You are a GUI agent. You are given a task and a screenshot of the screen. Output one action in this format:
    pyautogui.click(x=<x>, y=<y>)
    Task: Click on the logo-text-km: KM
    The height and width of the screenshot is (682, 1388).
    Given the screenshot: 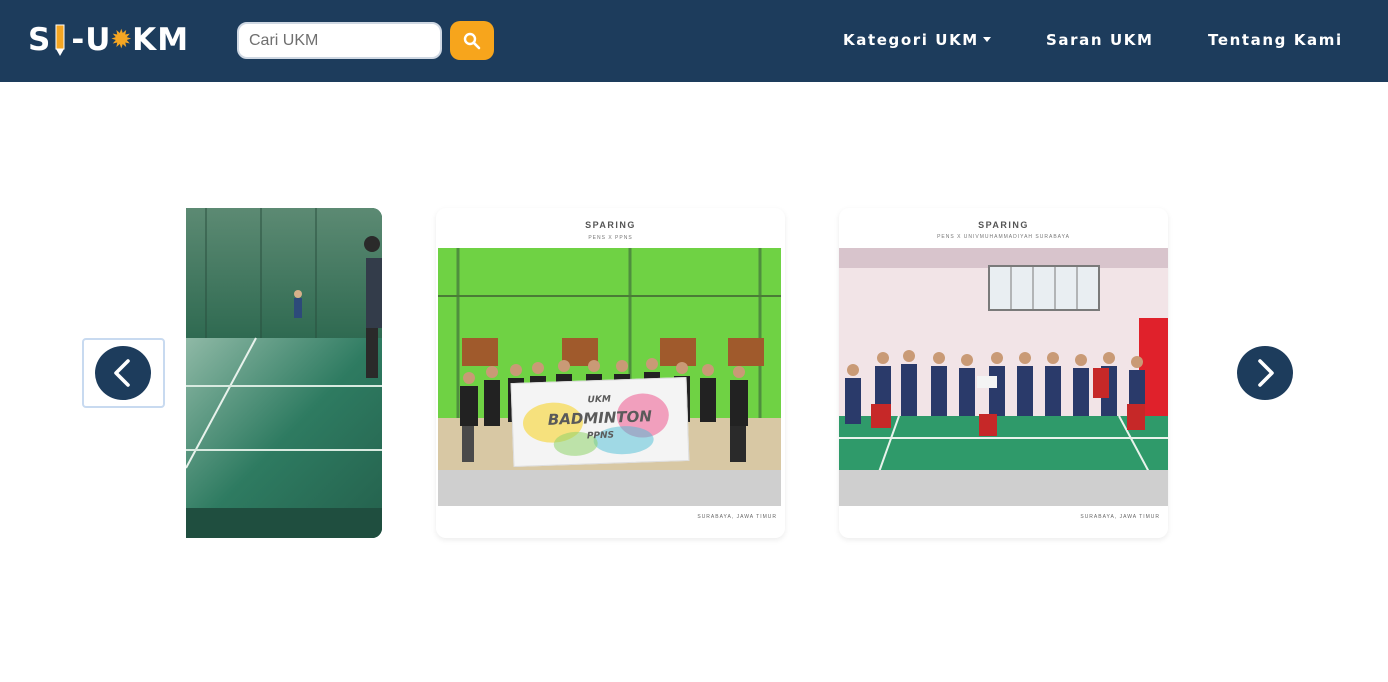 What is the action you would take?
    pyautogui.click(x=161, y=40)
    